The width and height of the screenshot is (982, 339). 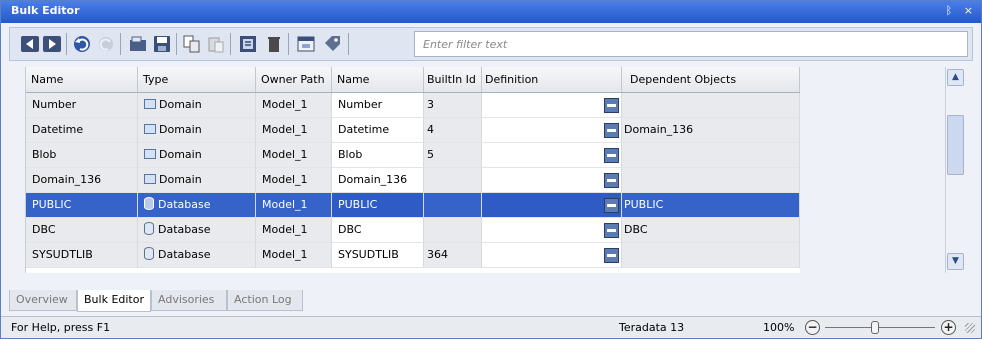 I want to click on cell-name: Domain_136, so click(x=82, y=180).